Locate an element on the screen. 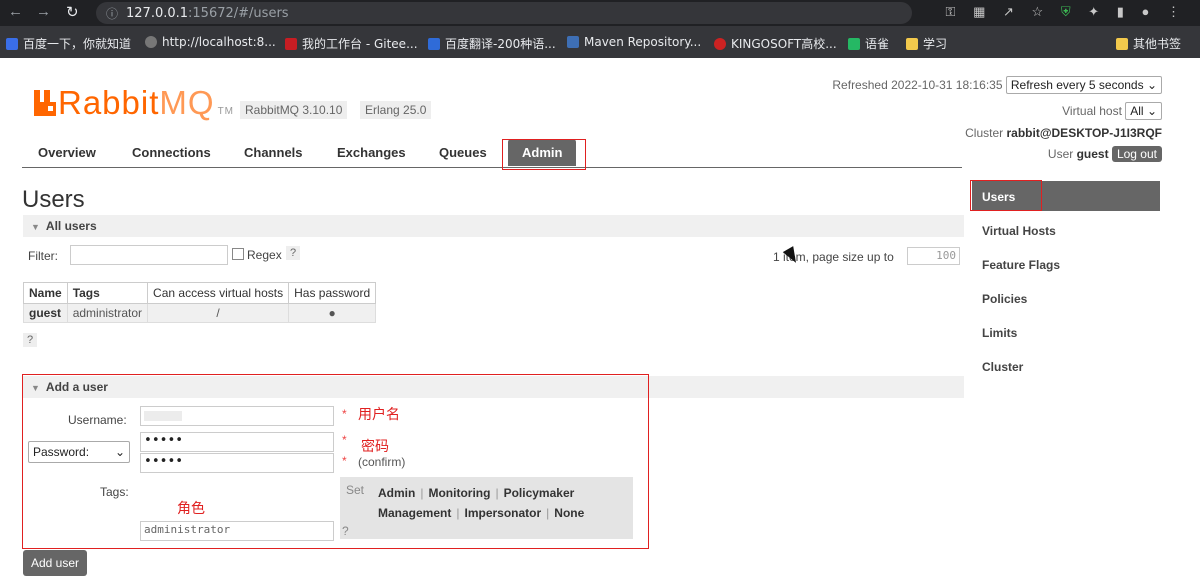 This screenshot has height=583, width=1200. regex-option: Regex is located at coordinates (257, 255).